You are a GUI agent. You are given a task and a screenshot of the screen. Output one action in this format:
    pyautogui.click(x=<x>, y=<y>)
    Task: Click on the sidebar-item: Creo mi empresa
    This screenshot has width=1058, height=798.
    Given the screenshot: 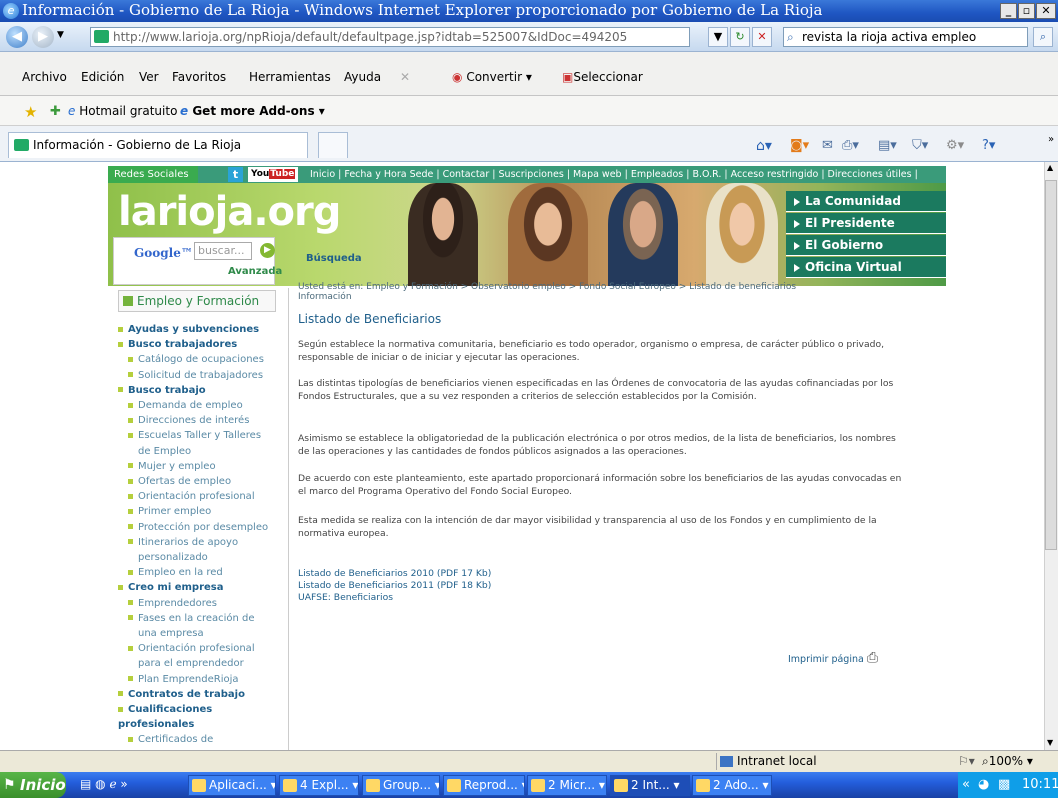 What is the action you would take?
    pyautogui.click(x=171, y=587)
    